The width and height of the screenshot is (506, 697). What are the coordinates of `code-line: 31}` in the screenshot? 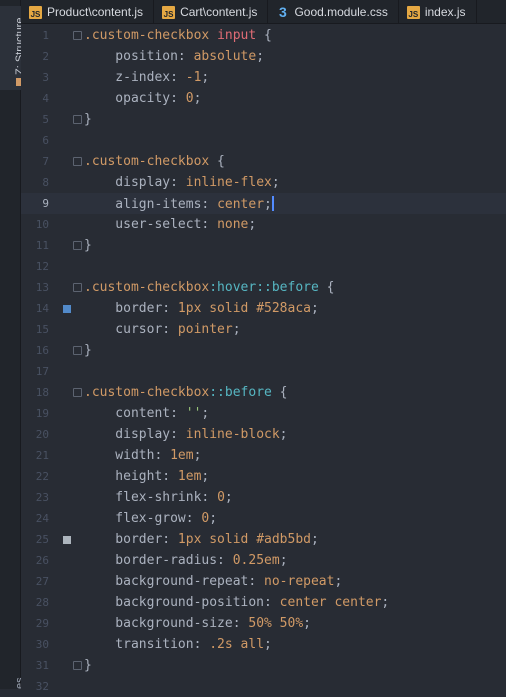 It's located at (263, 665).